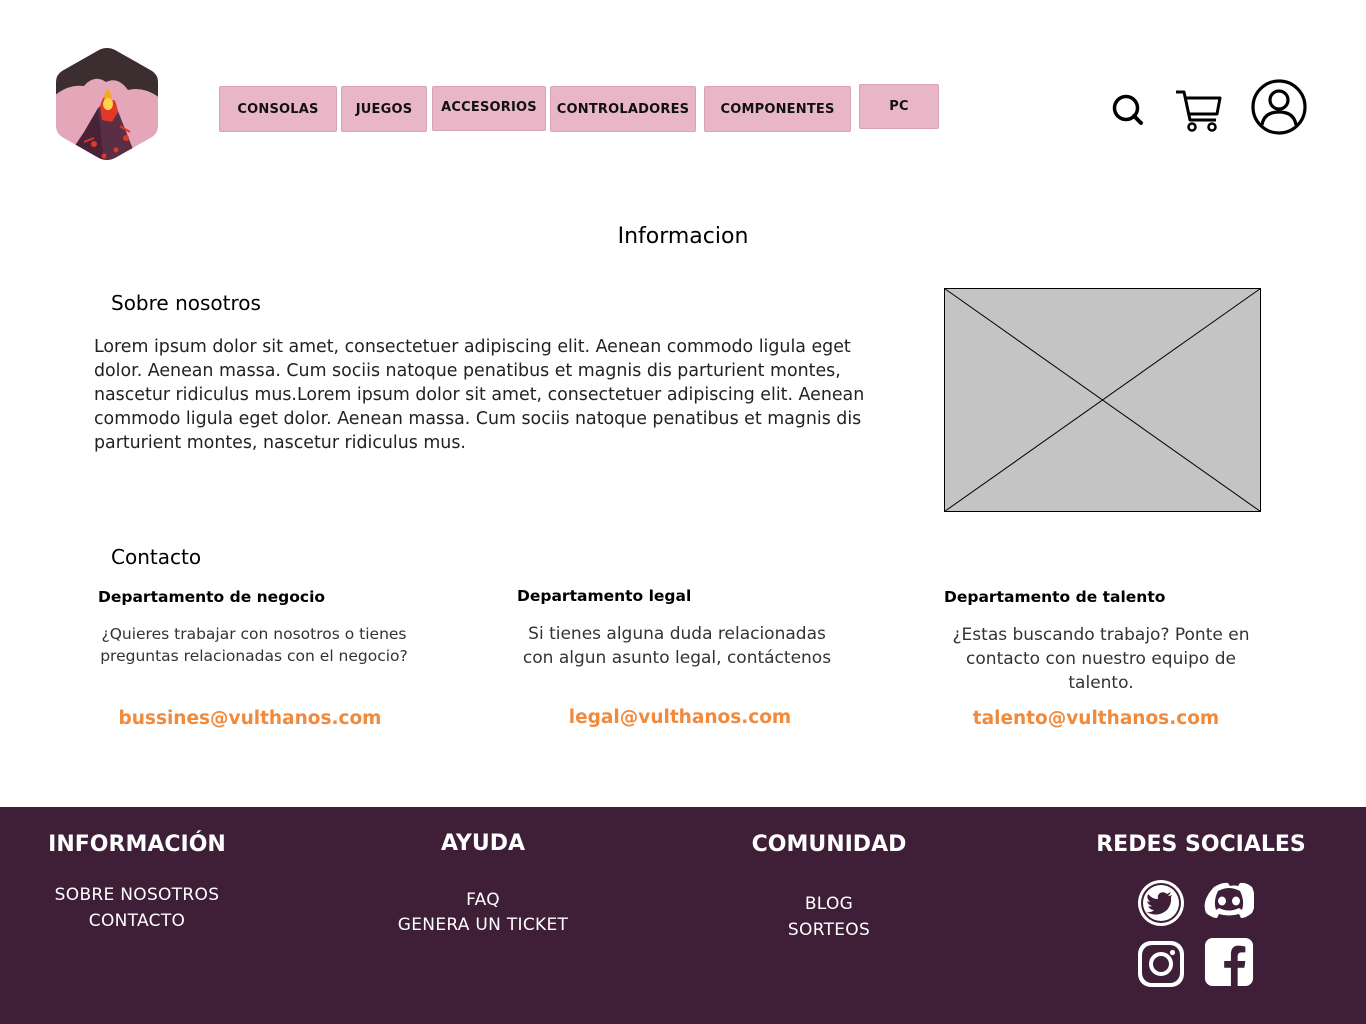 This screenshot has height=1024, width=1366. Describe the element at coordinates (186, 303) in the screenshot. I see `about-heading: Sobre nosotros` at that location.